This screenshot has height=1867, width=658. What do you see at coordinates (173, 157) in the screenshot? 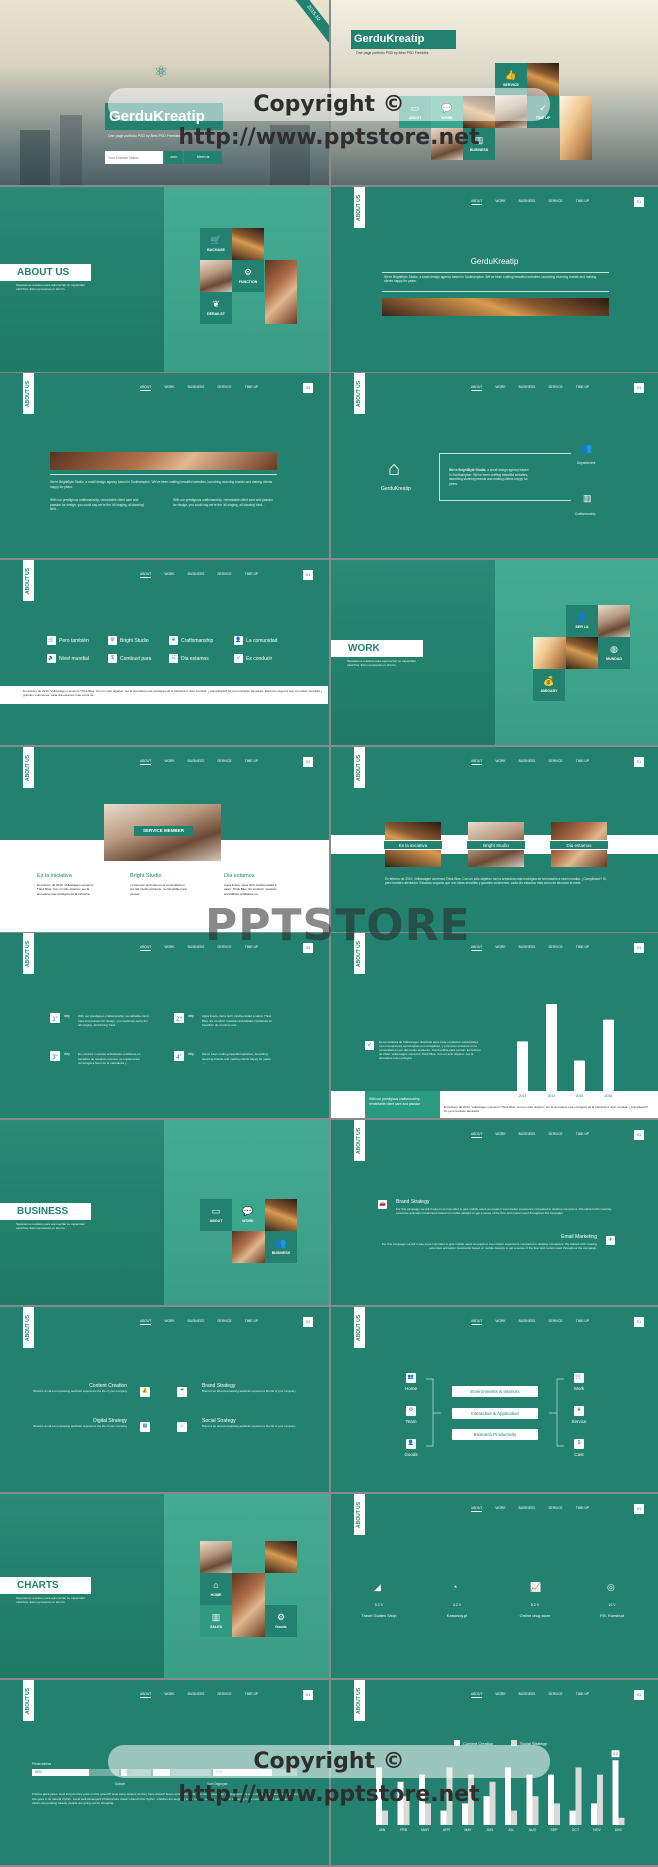
I see `tld-select: .com` at bounding box center [173, 157].